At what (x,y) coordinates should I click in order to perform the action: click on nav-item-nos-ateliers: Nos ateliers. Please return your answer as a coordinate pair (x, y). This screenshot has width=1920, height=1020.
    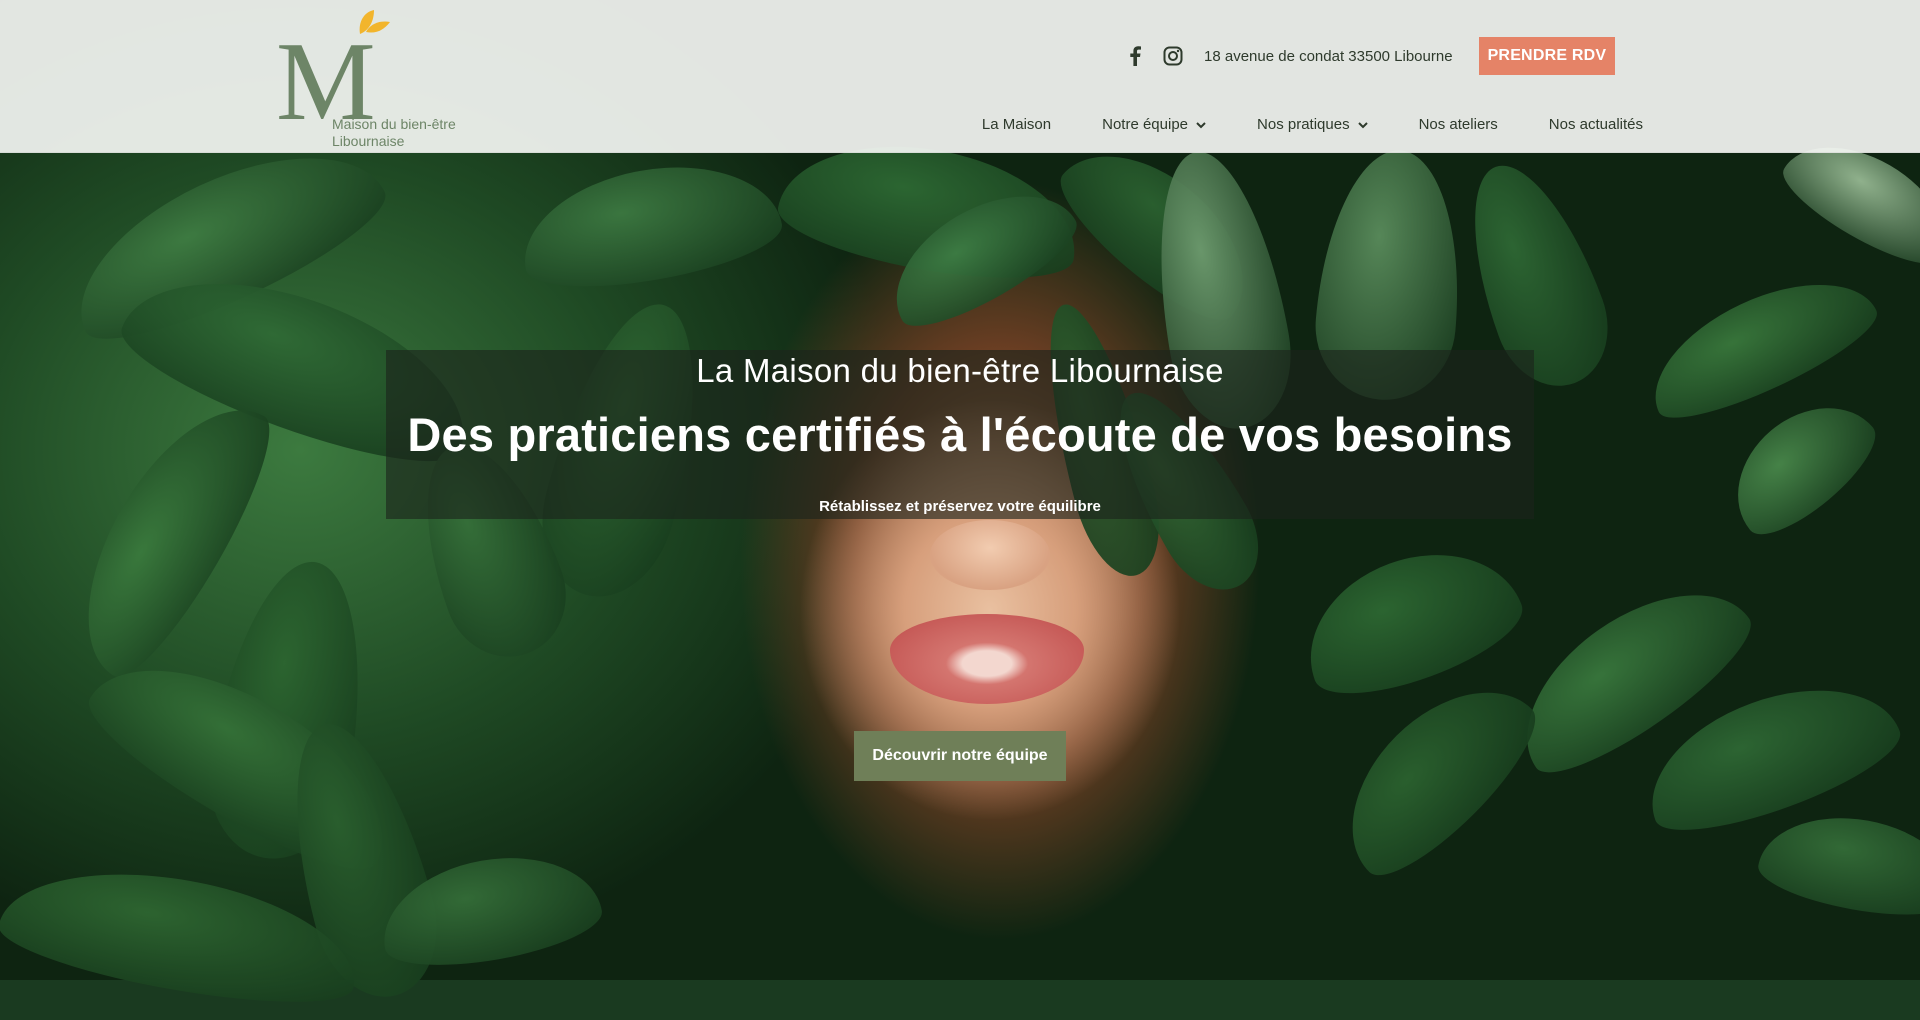
    Looking at the image, I should click on (1458, 124).